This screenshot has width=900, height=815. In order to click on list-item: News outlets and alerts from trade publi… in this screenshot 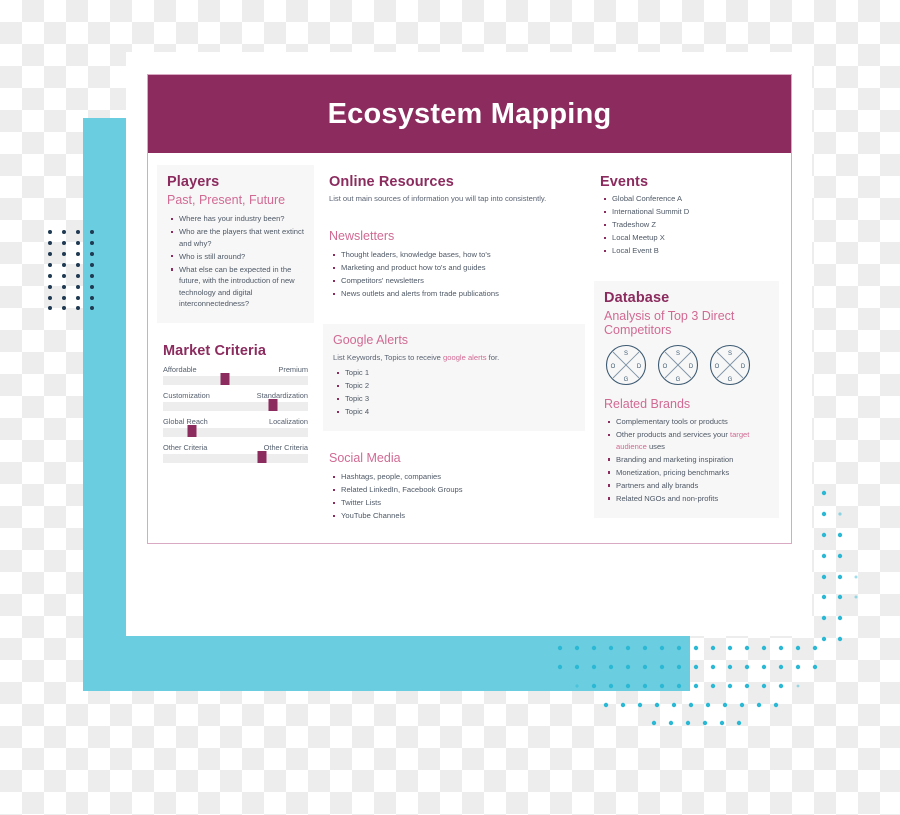, I will do `click(456, 294)`.